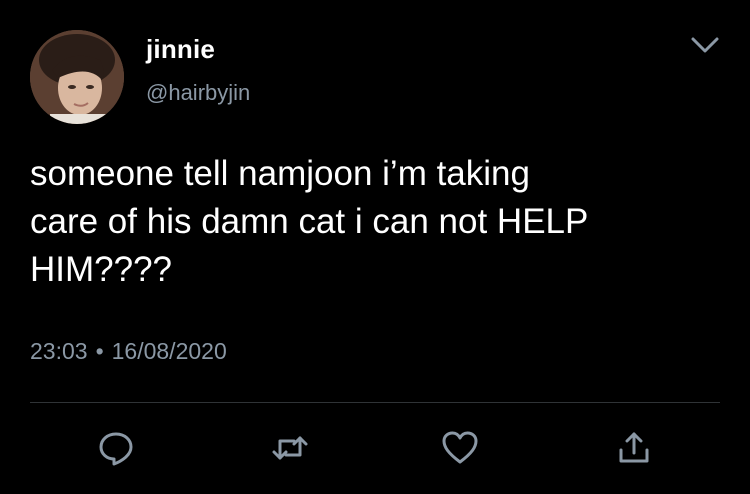  I want to click on tweet-timestamp: 23:03 • 16/08/2020, so click(128, 351).